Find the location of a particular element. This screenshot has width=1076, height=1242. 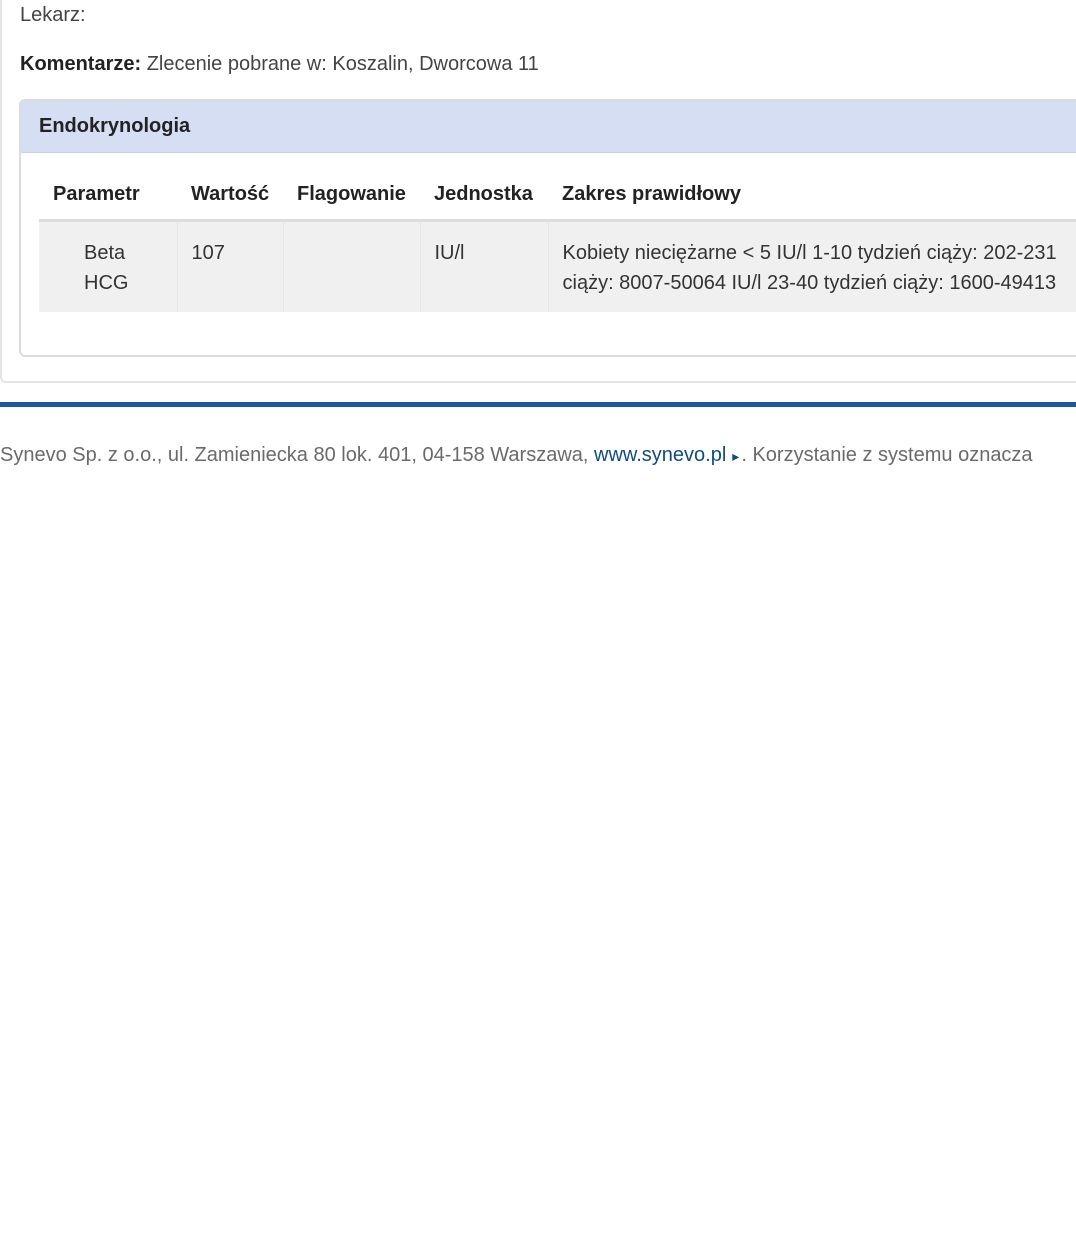

cell-parameter: Beta HCG is located at coordinates (108, 266).